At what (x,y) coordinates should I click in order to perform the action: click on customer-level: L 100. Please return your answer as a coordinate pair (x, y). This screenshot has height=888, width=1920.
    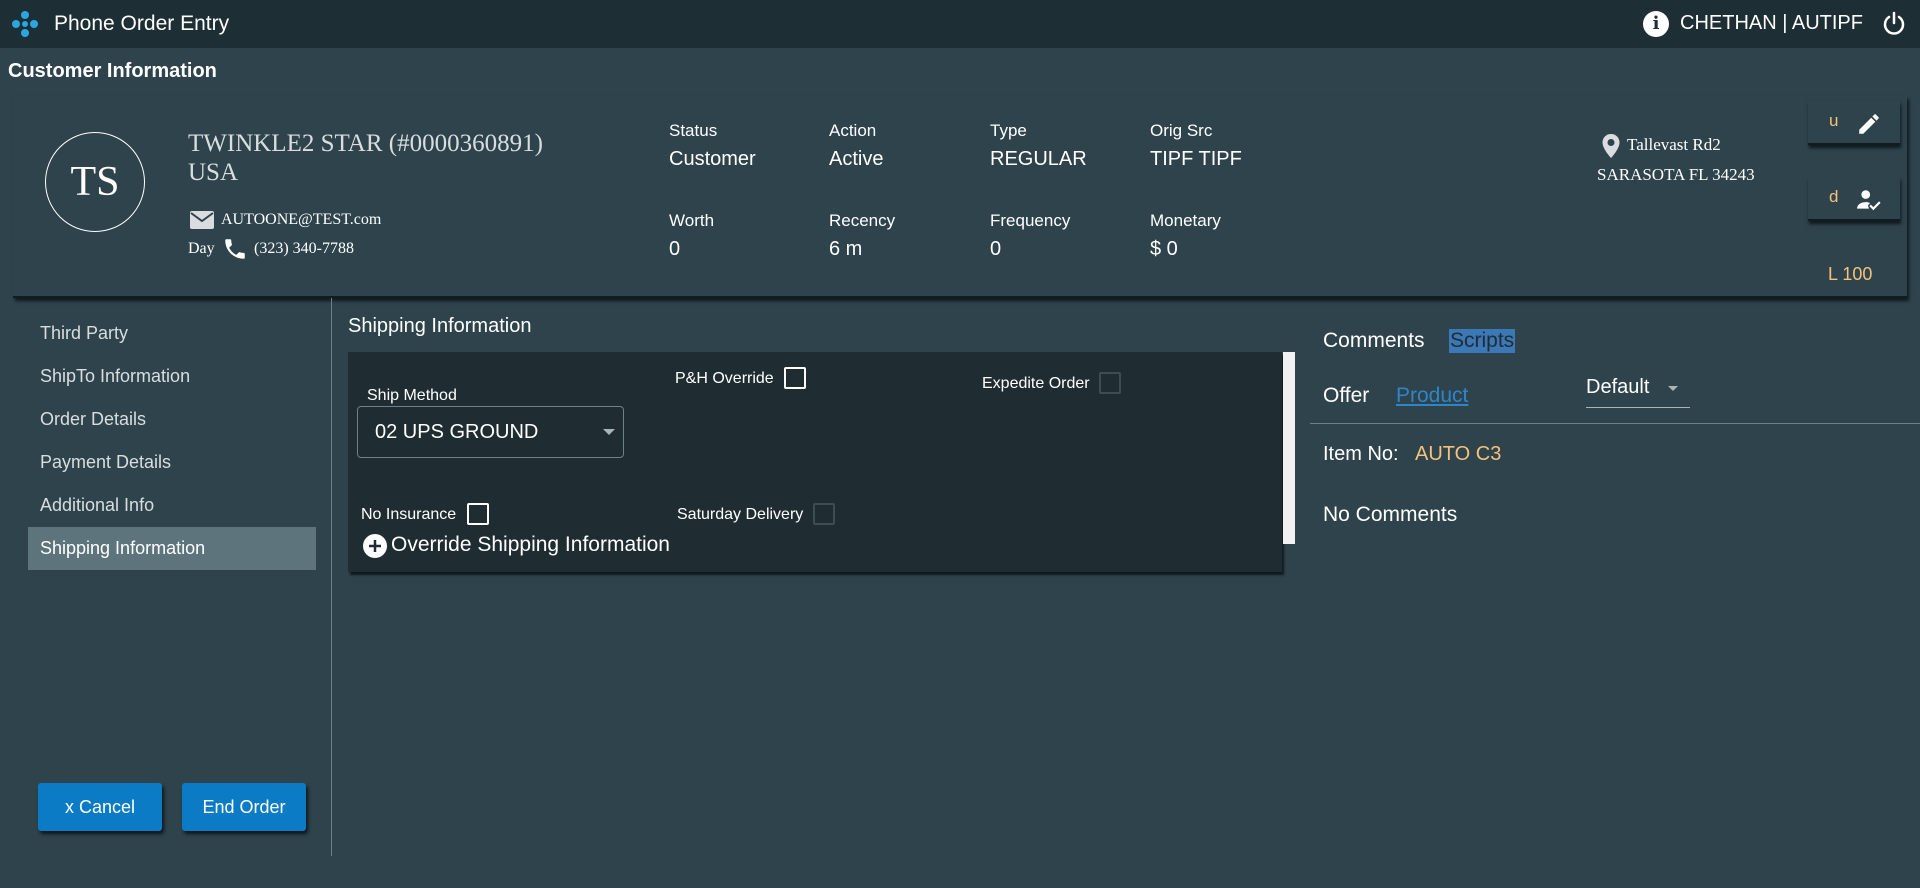
    Looking at the image, I should click on (1850, 274).